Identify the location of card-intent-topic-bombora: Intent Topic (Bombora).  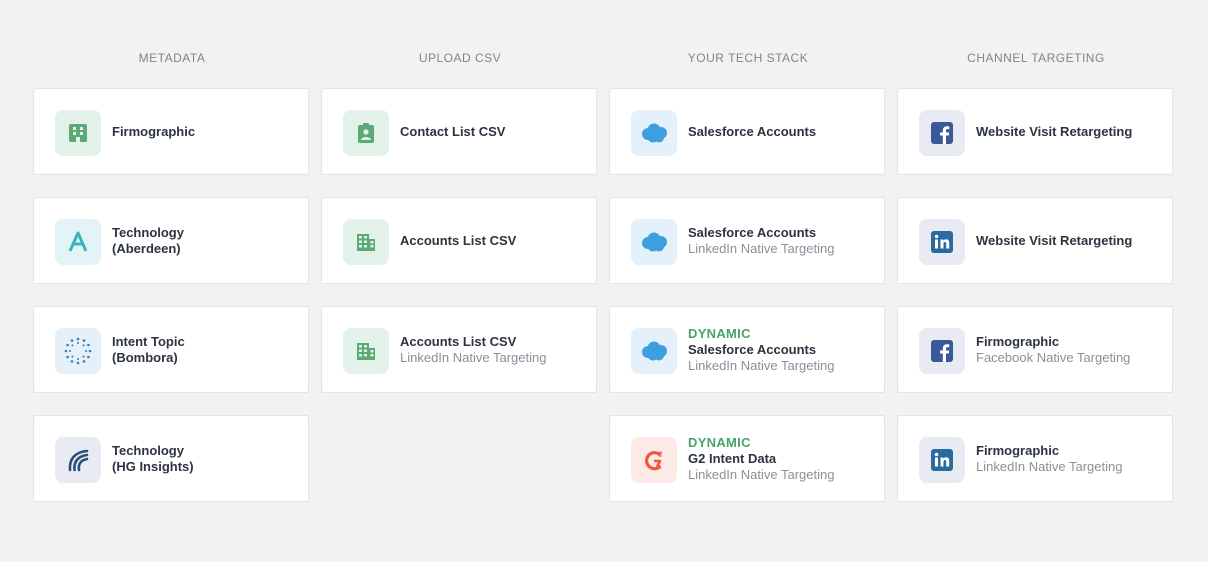
(171, 349).